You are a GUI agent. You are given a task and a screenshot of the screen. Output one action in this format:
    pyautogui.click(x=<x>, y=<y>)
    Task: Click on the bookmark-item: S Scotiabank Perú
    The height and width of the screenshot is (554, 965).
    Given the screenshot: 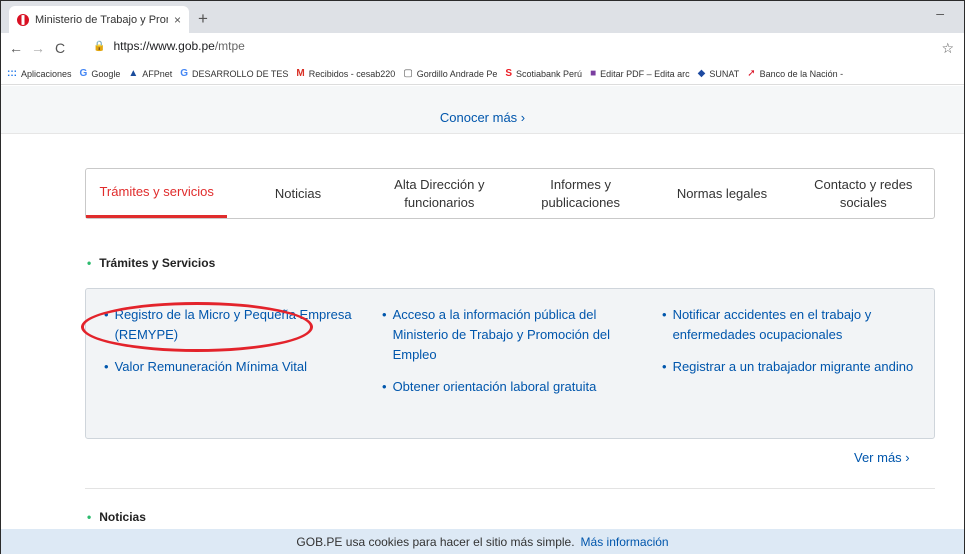 What is the action you would take?
    pyautogui.click(x=543, y=73)
    